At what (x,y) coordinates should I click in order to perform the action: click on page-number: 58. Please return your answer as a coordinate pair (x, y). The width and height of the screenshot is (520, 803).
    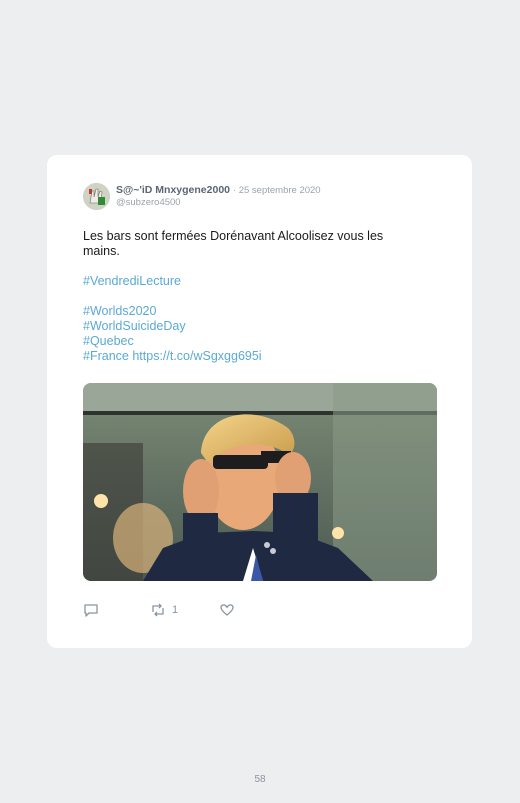
    Looking at the image, I should click on (260, 779).